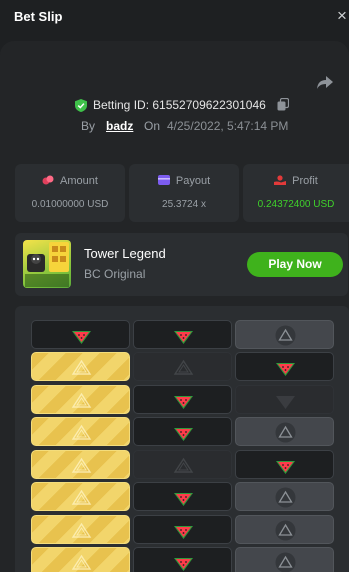 The height and width of the screenshot is (572, 349). I want to click on username-link: badz, so click(119, 126).